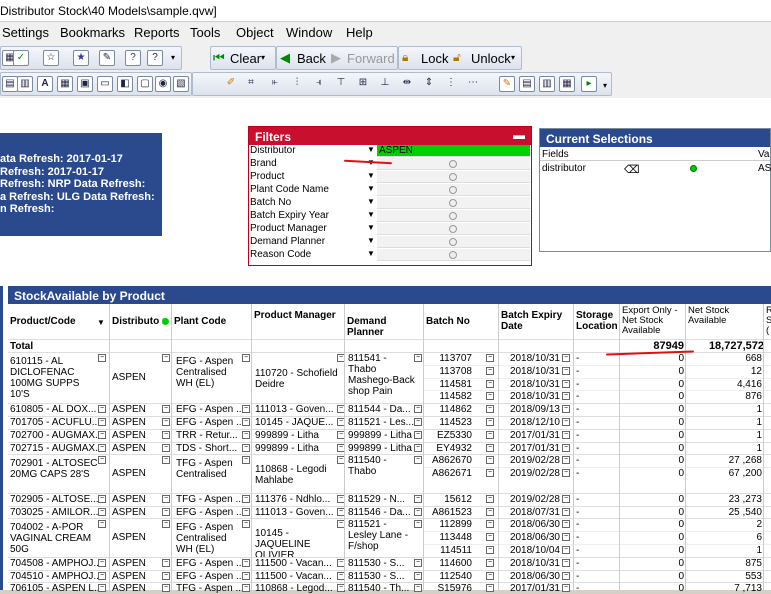 This screenshot has height=594, width=771. Describe the element at coordinates (491, 58) in the screenshot. I see `unlock-button: Unlock` at that location.